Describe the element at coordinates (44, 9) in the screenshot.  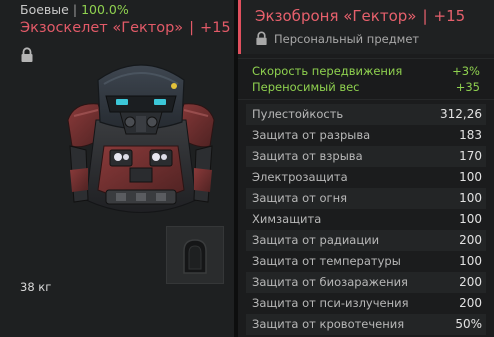
I see `item-category: Боевые` at that location.